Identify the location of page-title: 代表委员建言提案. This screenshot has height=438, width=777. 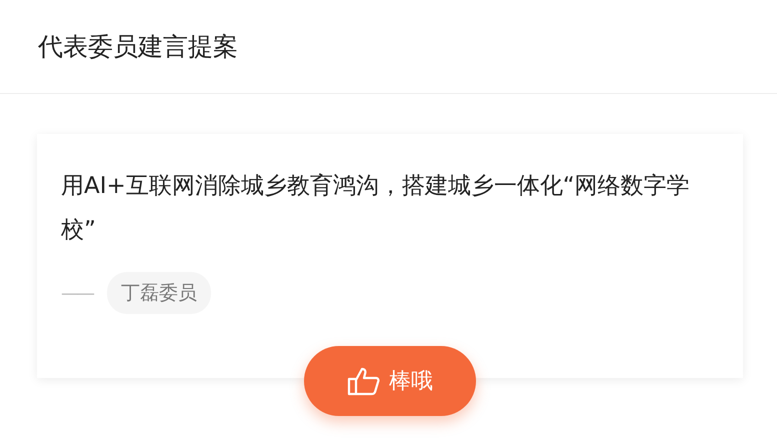
(138, 47).